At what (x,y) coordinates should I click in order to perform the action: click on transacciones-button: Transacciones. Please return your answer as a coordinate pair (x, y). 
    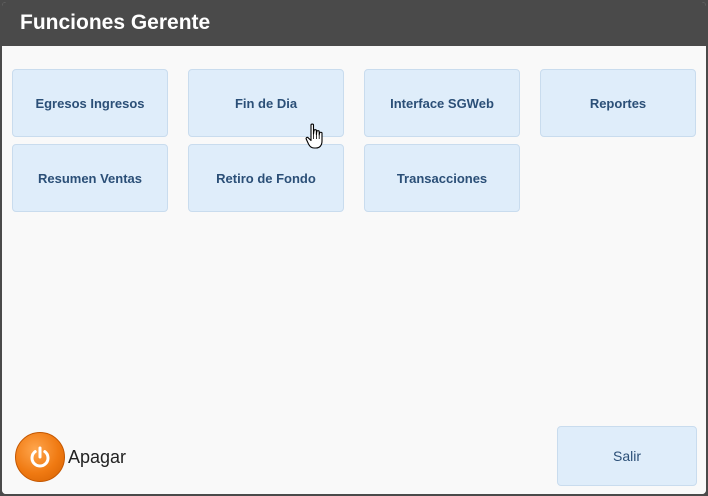
    Looking at the image, I should click on (442, 178).